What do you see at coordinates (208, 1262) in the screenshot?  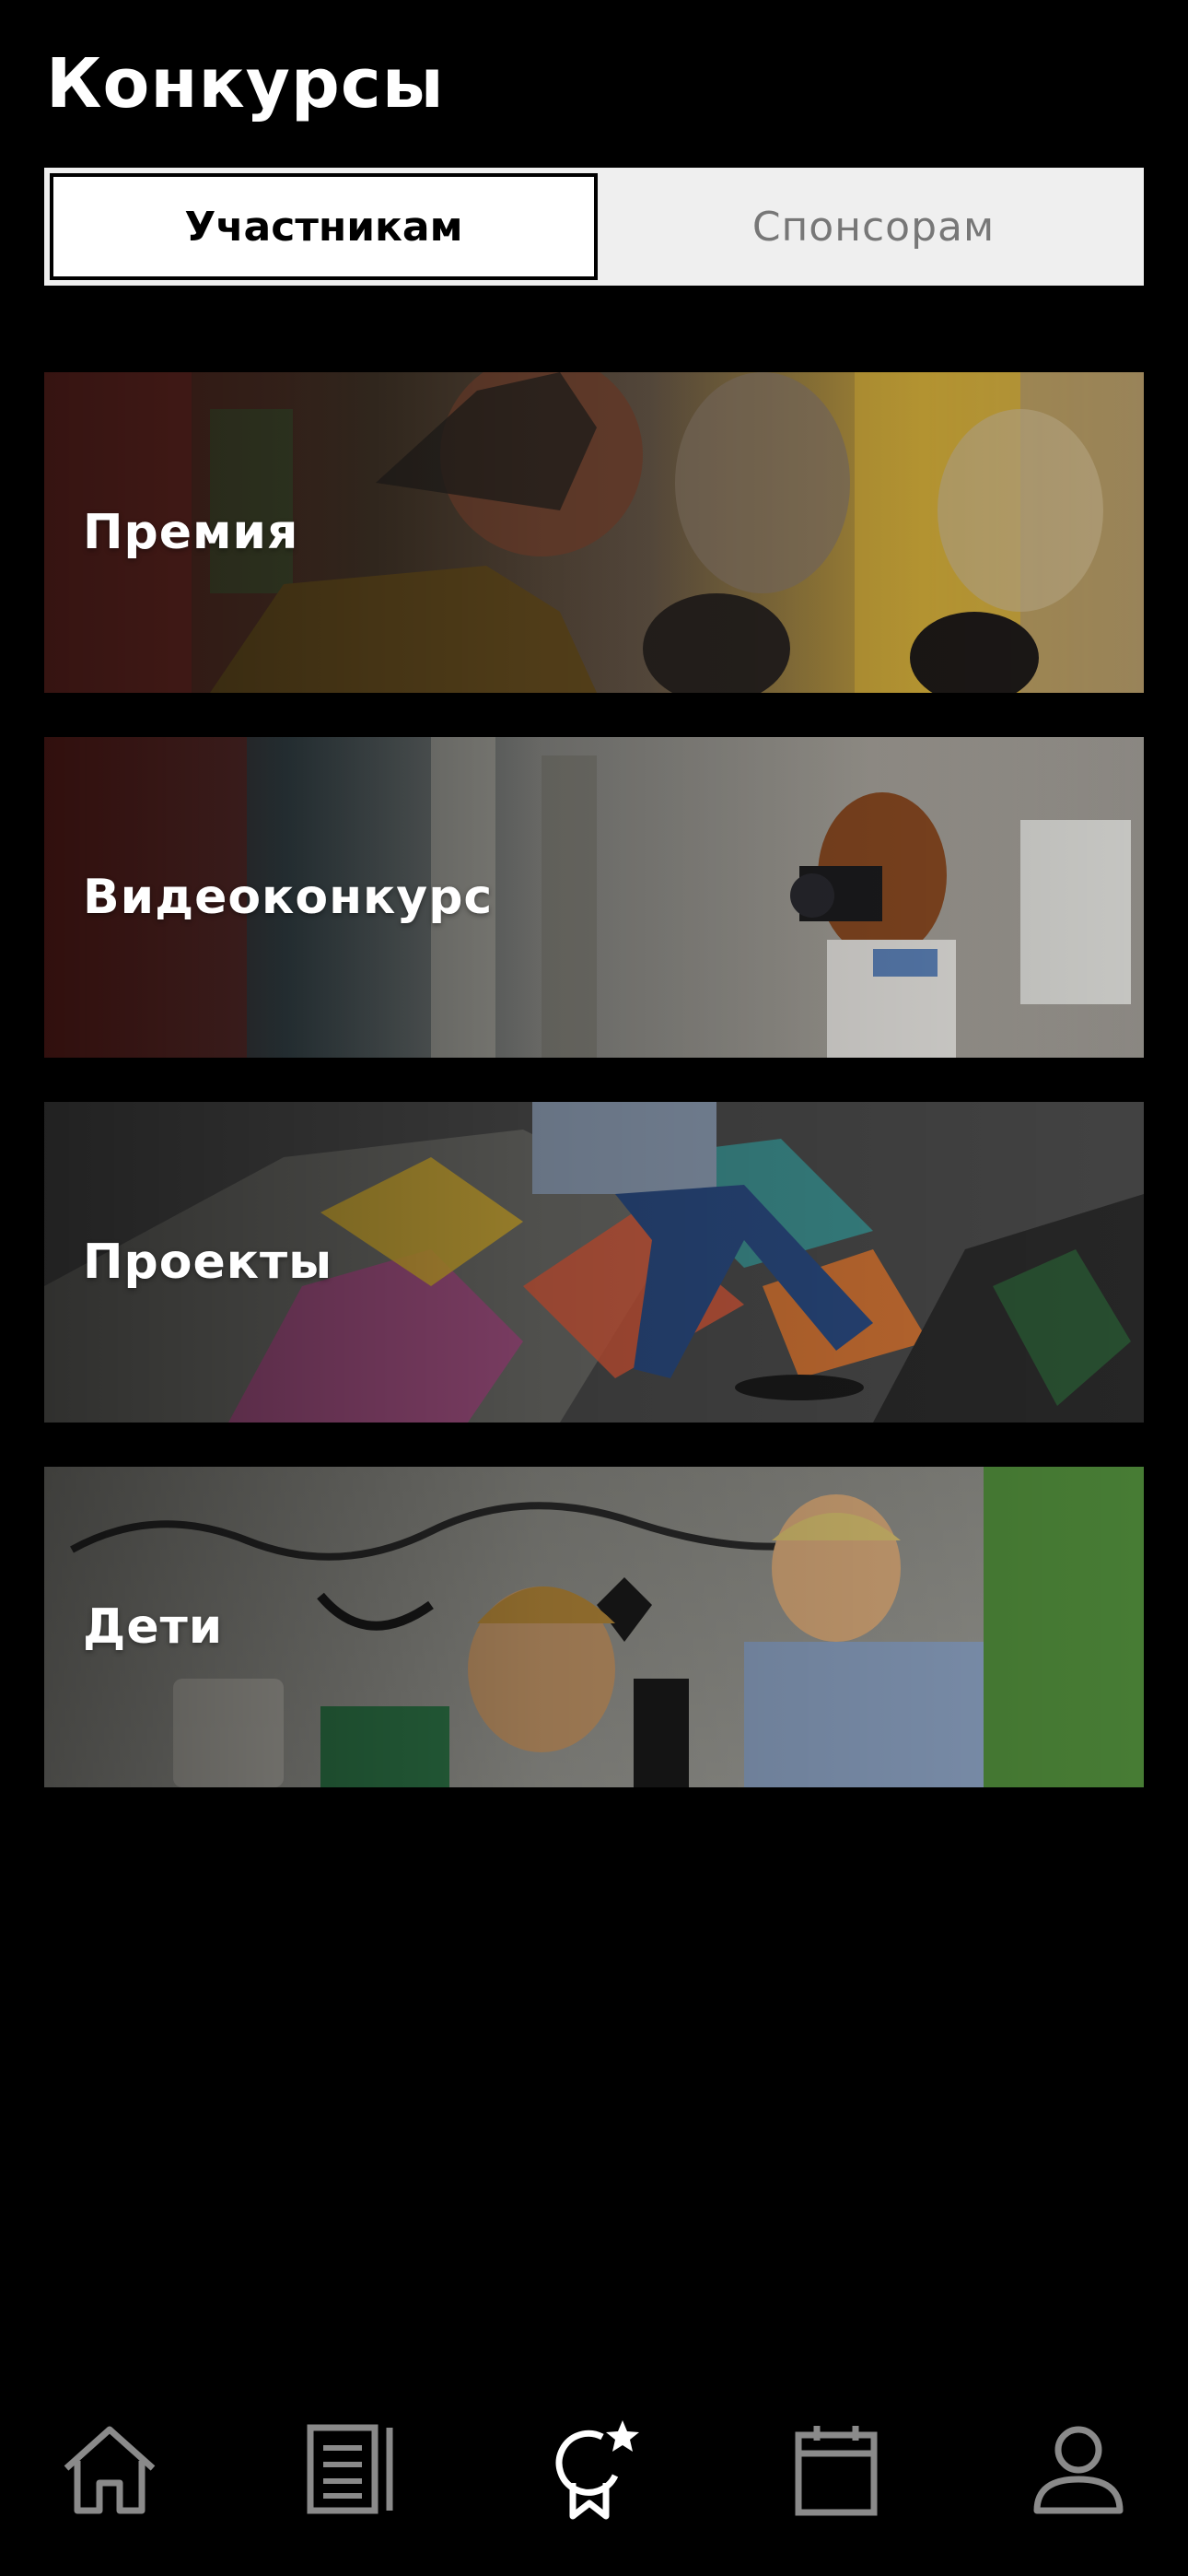 I see `card-title: Проекты` at bounding box center [208, 1262].